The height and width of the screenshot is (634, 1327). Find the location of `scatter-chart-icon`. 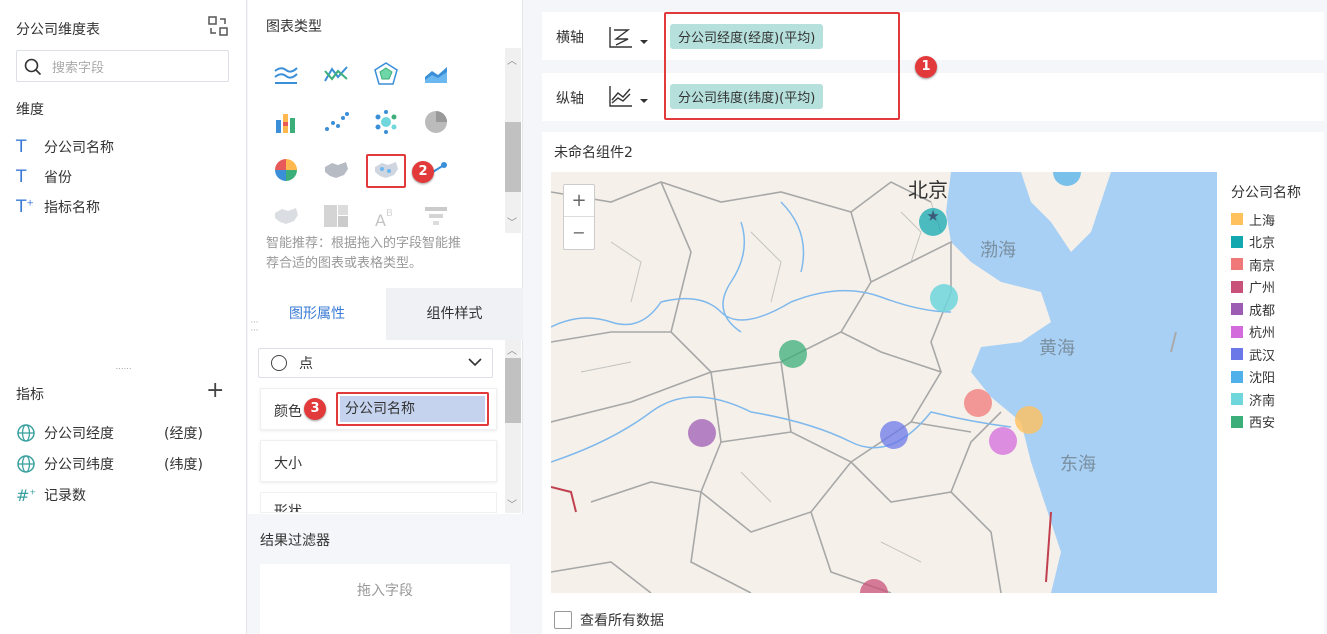

scatter-chart-icon is located at coordinates (336, 122).